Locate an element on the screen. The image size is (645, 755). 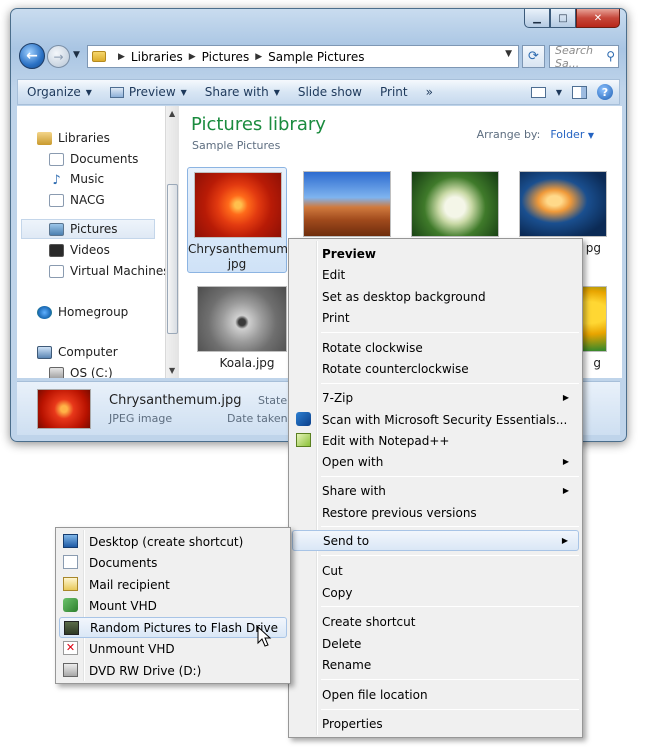
sidebar-item-documents: Documents is located at coordinates (93, 159).